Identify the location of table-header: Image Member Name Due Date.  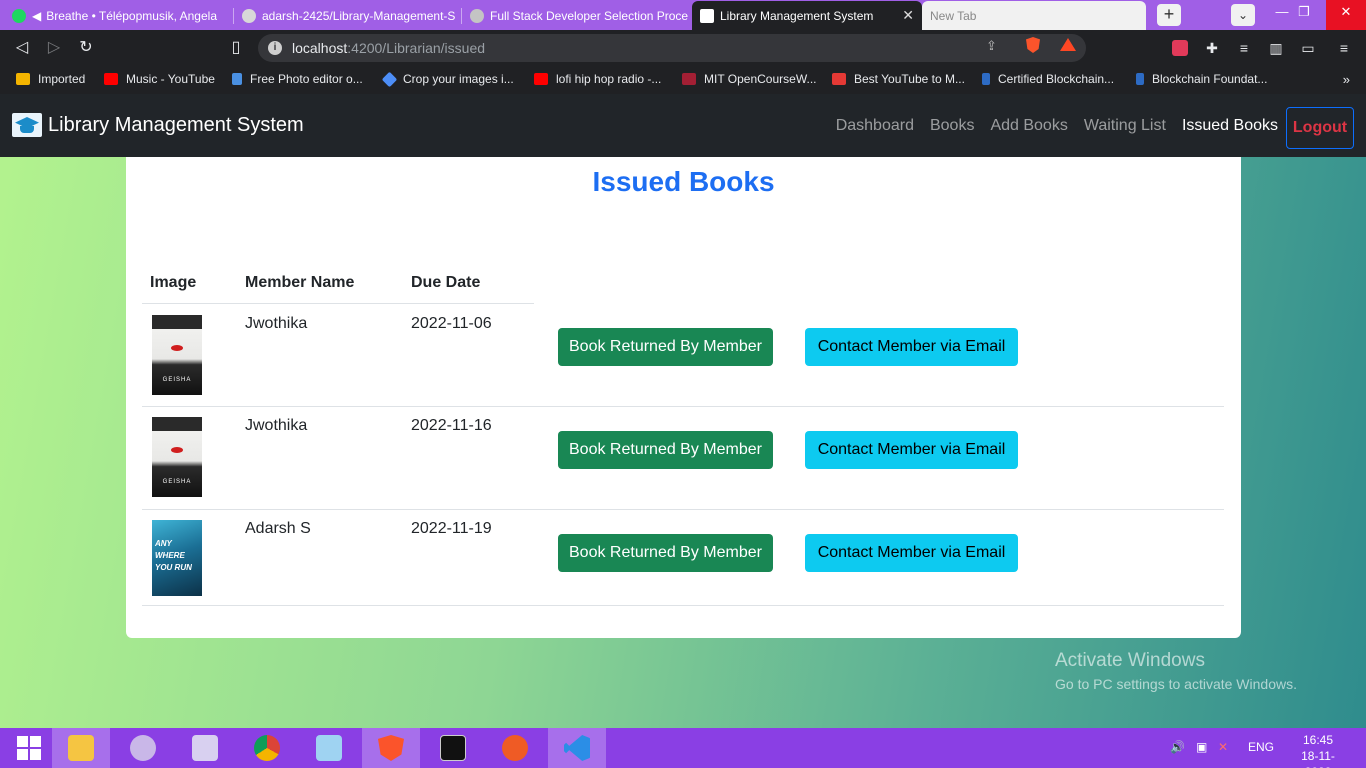
(338, 289).